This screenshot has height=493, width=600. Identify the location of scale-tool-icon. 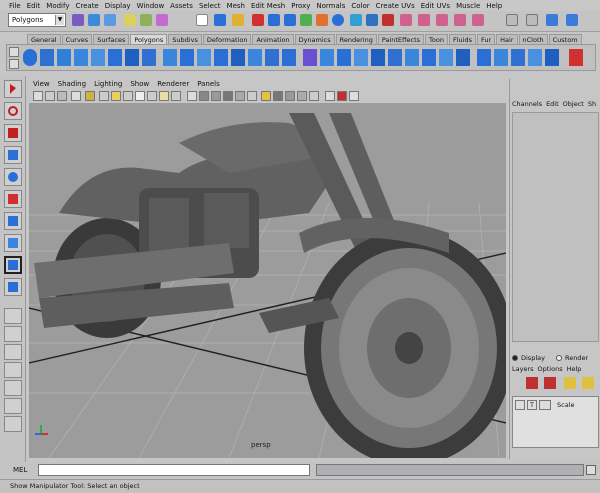
(13, 199).